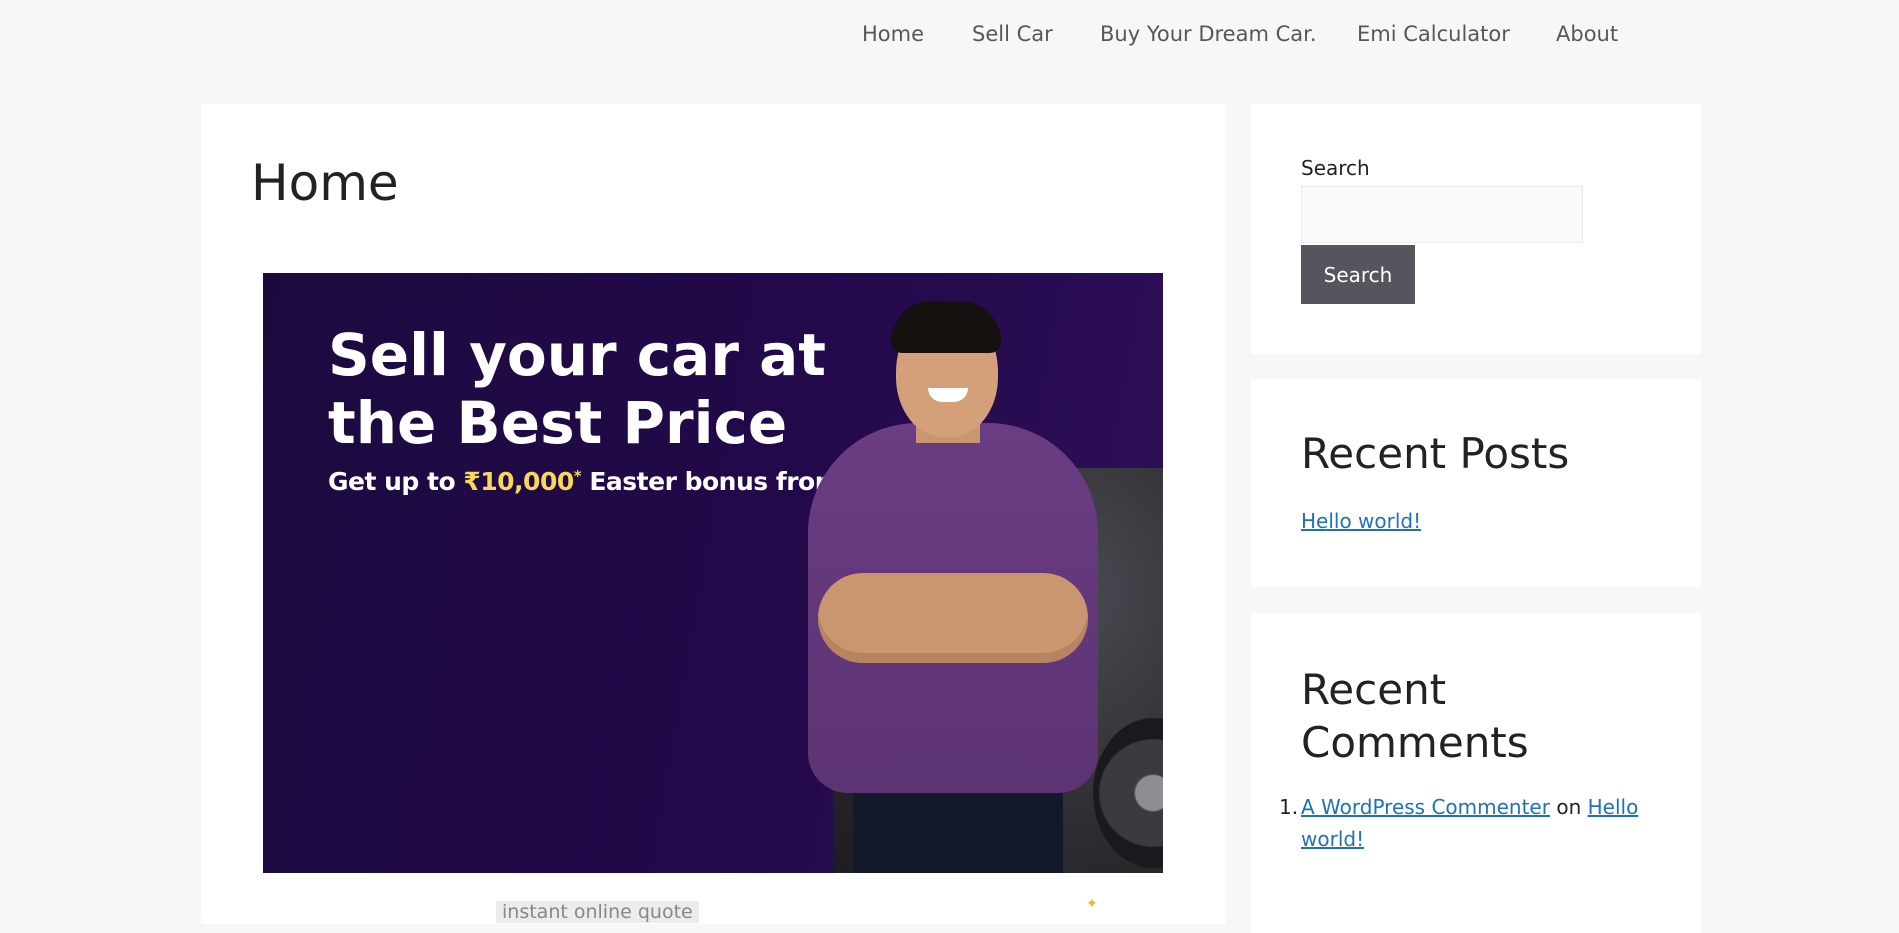 This screenshot has width=1899, height=933. I want to click on person-hair-illustration, so click(946, 327).